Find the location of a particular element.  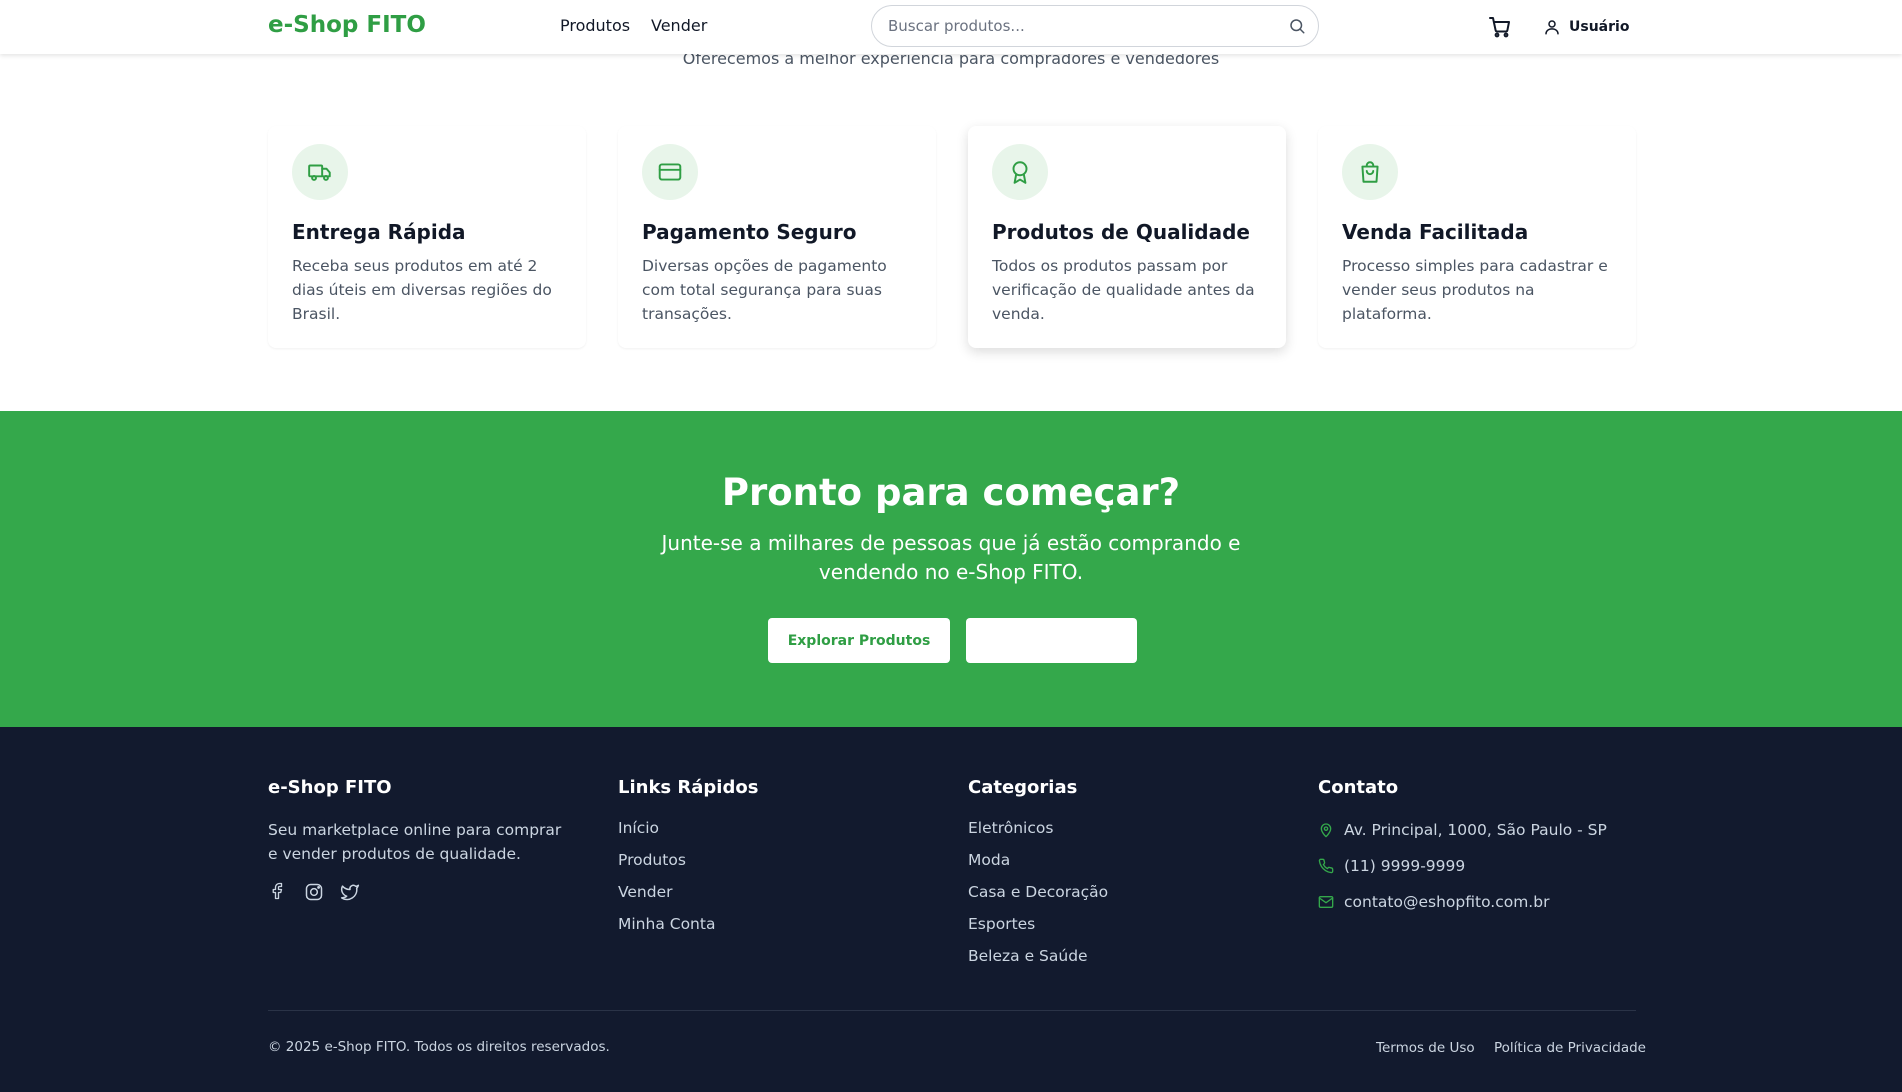

footer-categories-title: Categorias is located at coordinates (1023, 787).